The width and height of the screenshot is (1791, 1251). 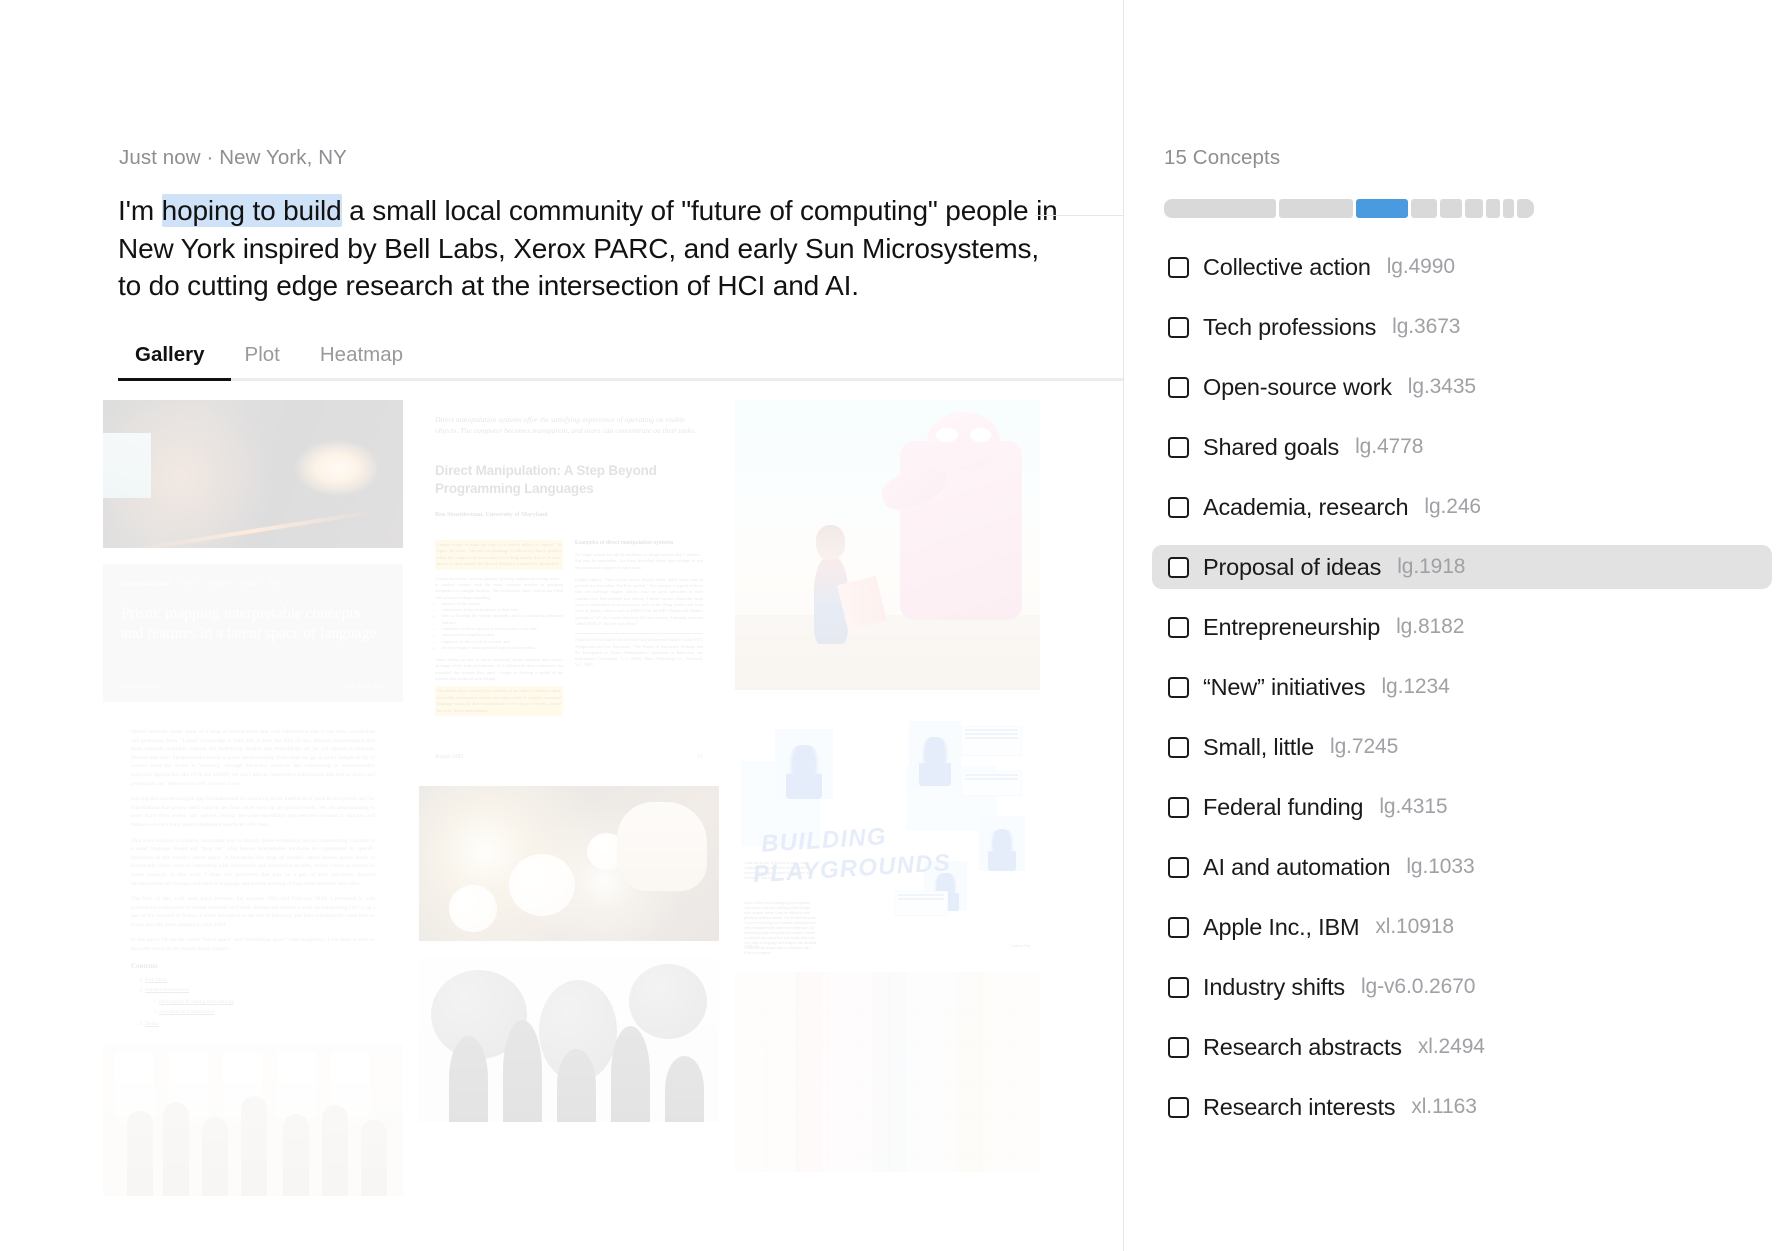 I want to click on paper-page-number: 57, so click(x=700, y=757).